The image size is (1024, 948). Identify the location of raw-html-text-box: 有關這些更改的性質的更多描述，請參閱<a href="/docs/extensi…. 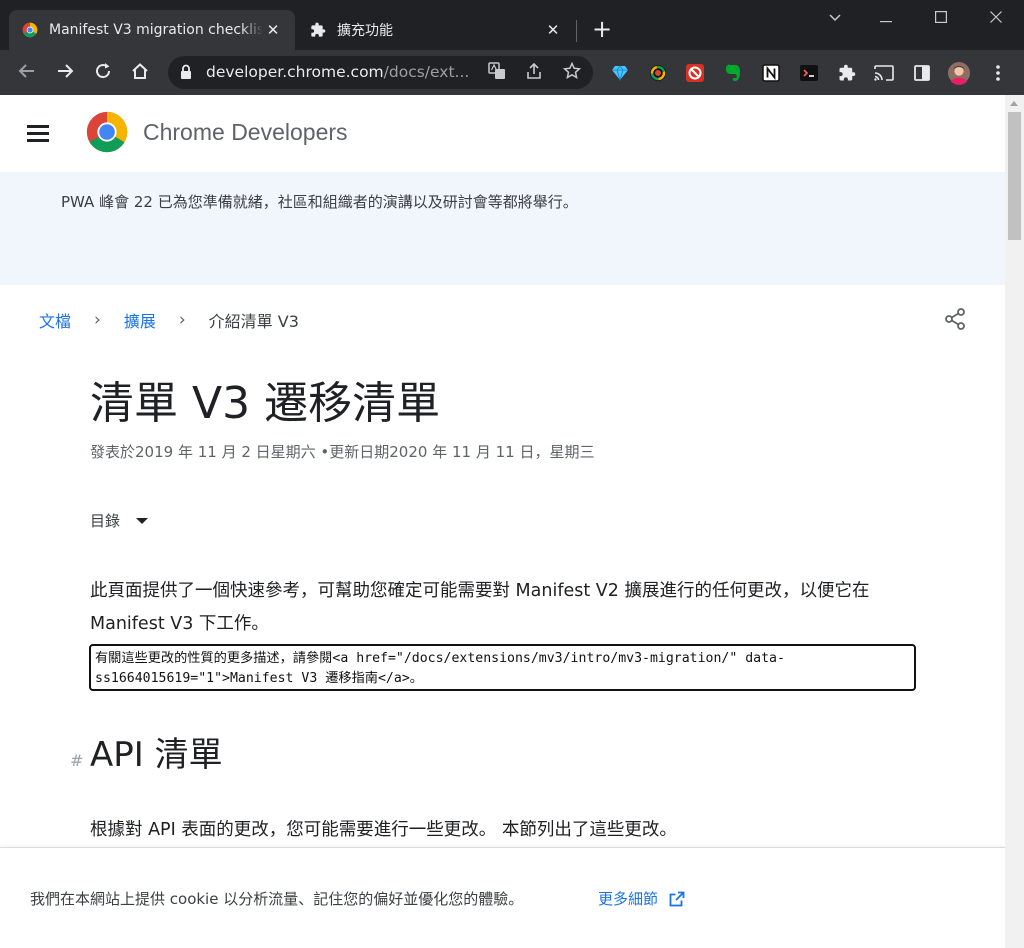
(502, 667).